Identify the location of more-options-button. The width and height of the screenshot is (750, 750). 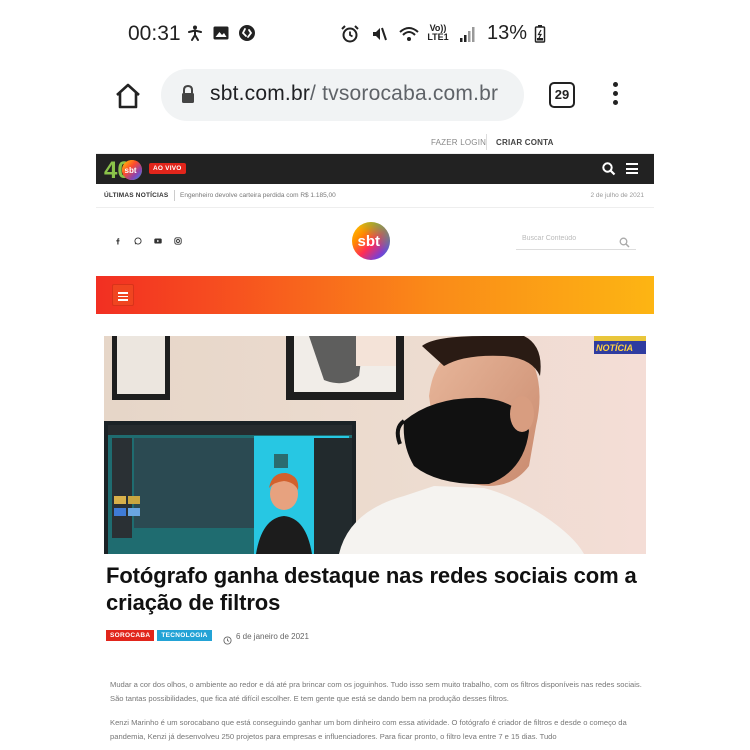
(615, 96).